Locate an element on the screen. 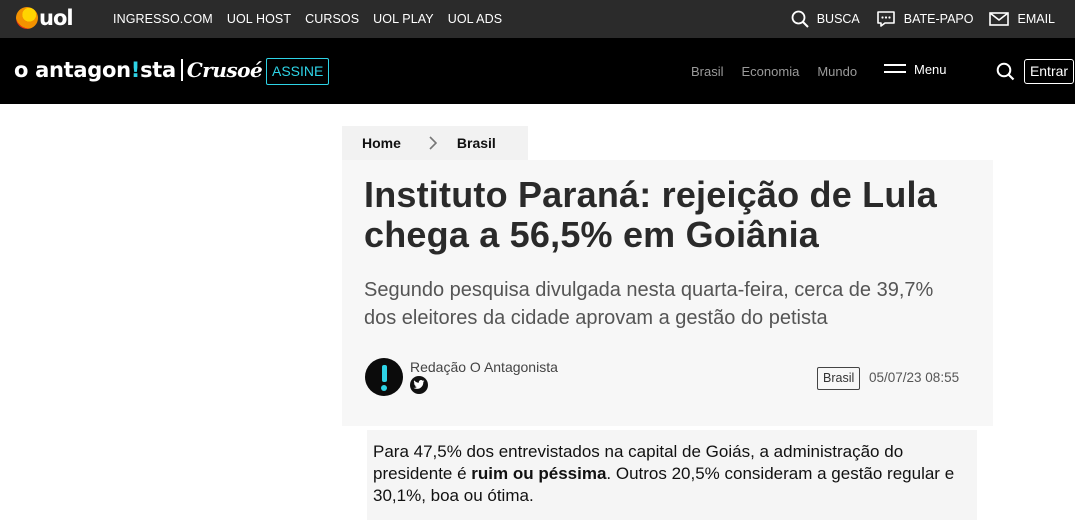 The height and width of the screenshot is (520, 1075). author-avatar is located at coordinates (384, 377).